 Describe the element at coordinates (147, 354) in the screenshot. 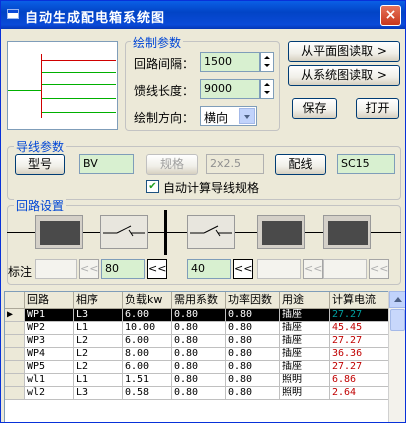

I see `table-cell: 8.00` at that location.